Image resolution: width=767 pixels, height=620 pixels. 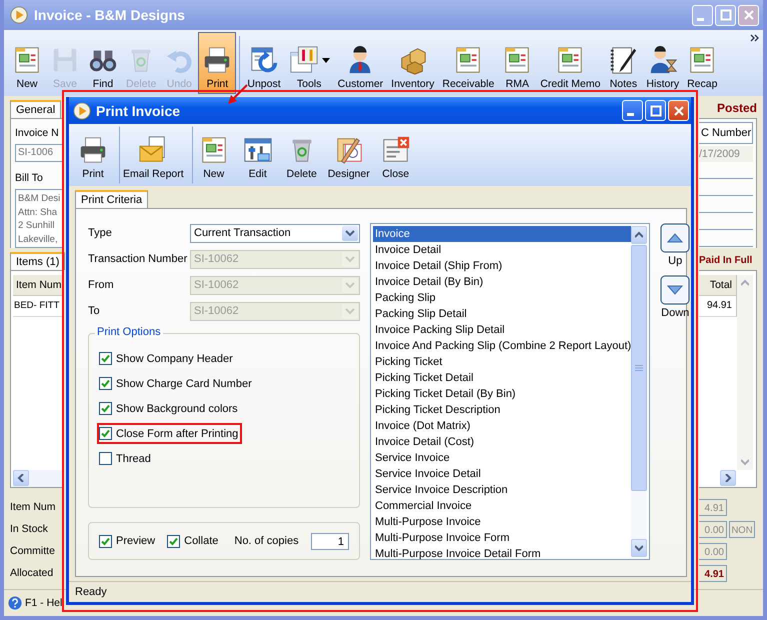 What do you see at coordinates (502, 266) in the screenshot?
I see `list-item: Invoice Detail (Ship From)` at bounding box center [502, 266].